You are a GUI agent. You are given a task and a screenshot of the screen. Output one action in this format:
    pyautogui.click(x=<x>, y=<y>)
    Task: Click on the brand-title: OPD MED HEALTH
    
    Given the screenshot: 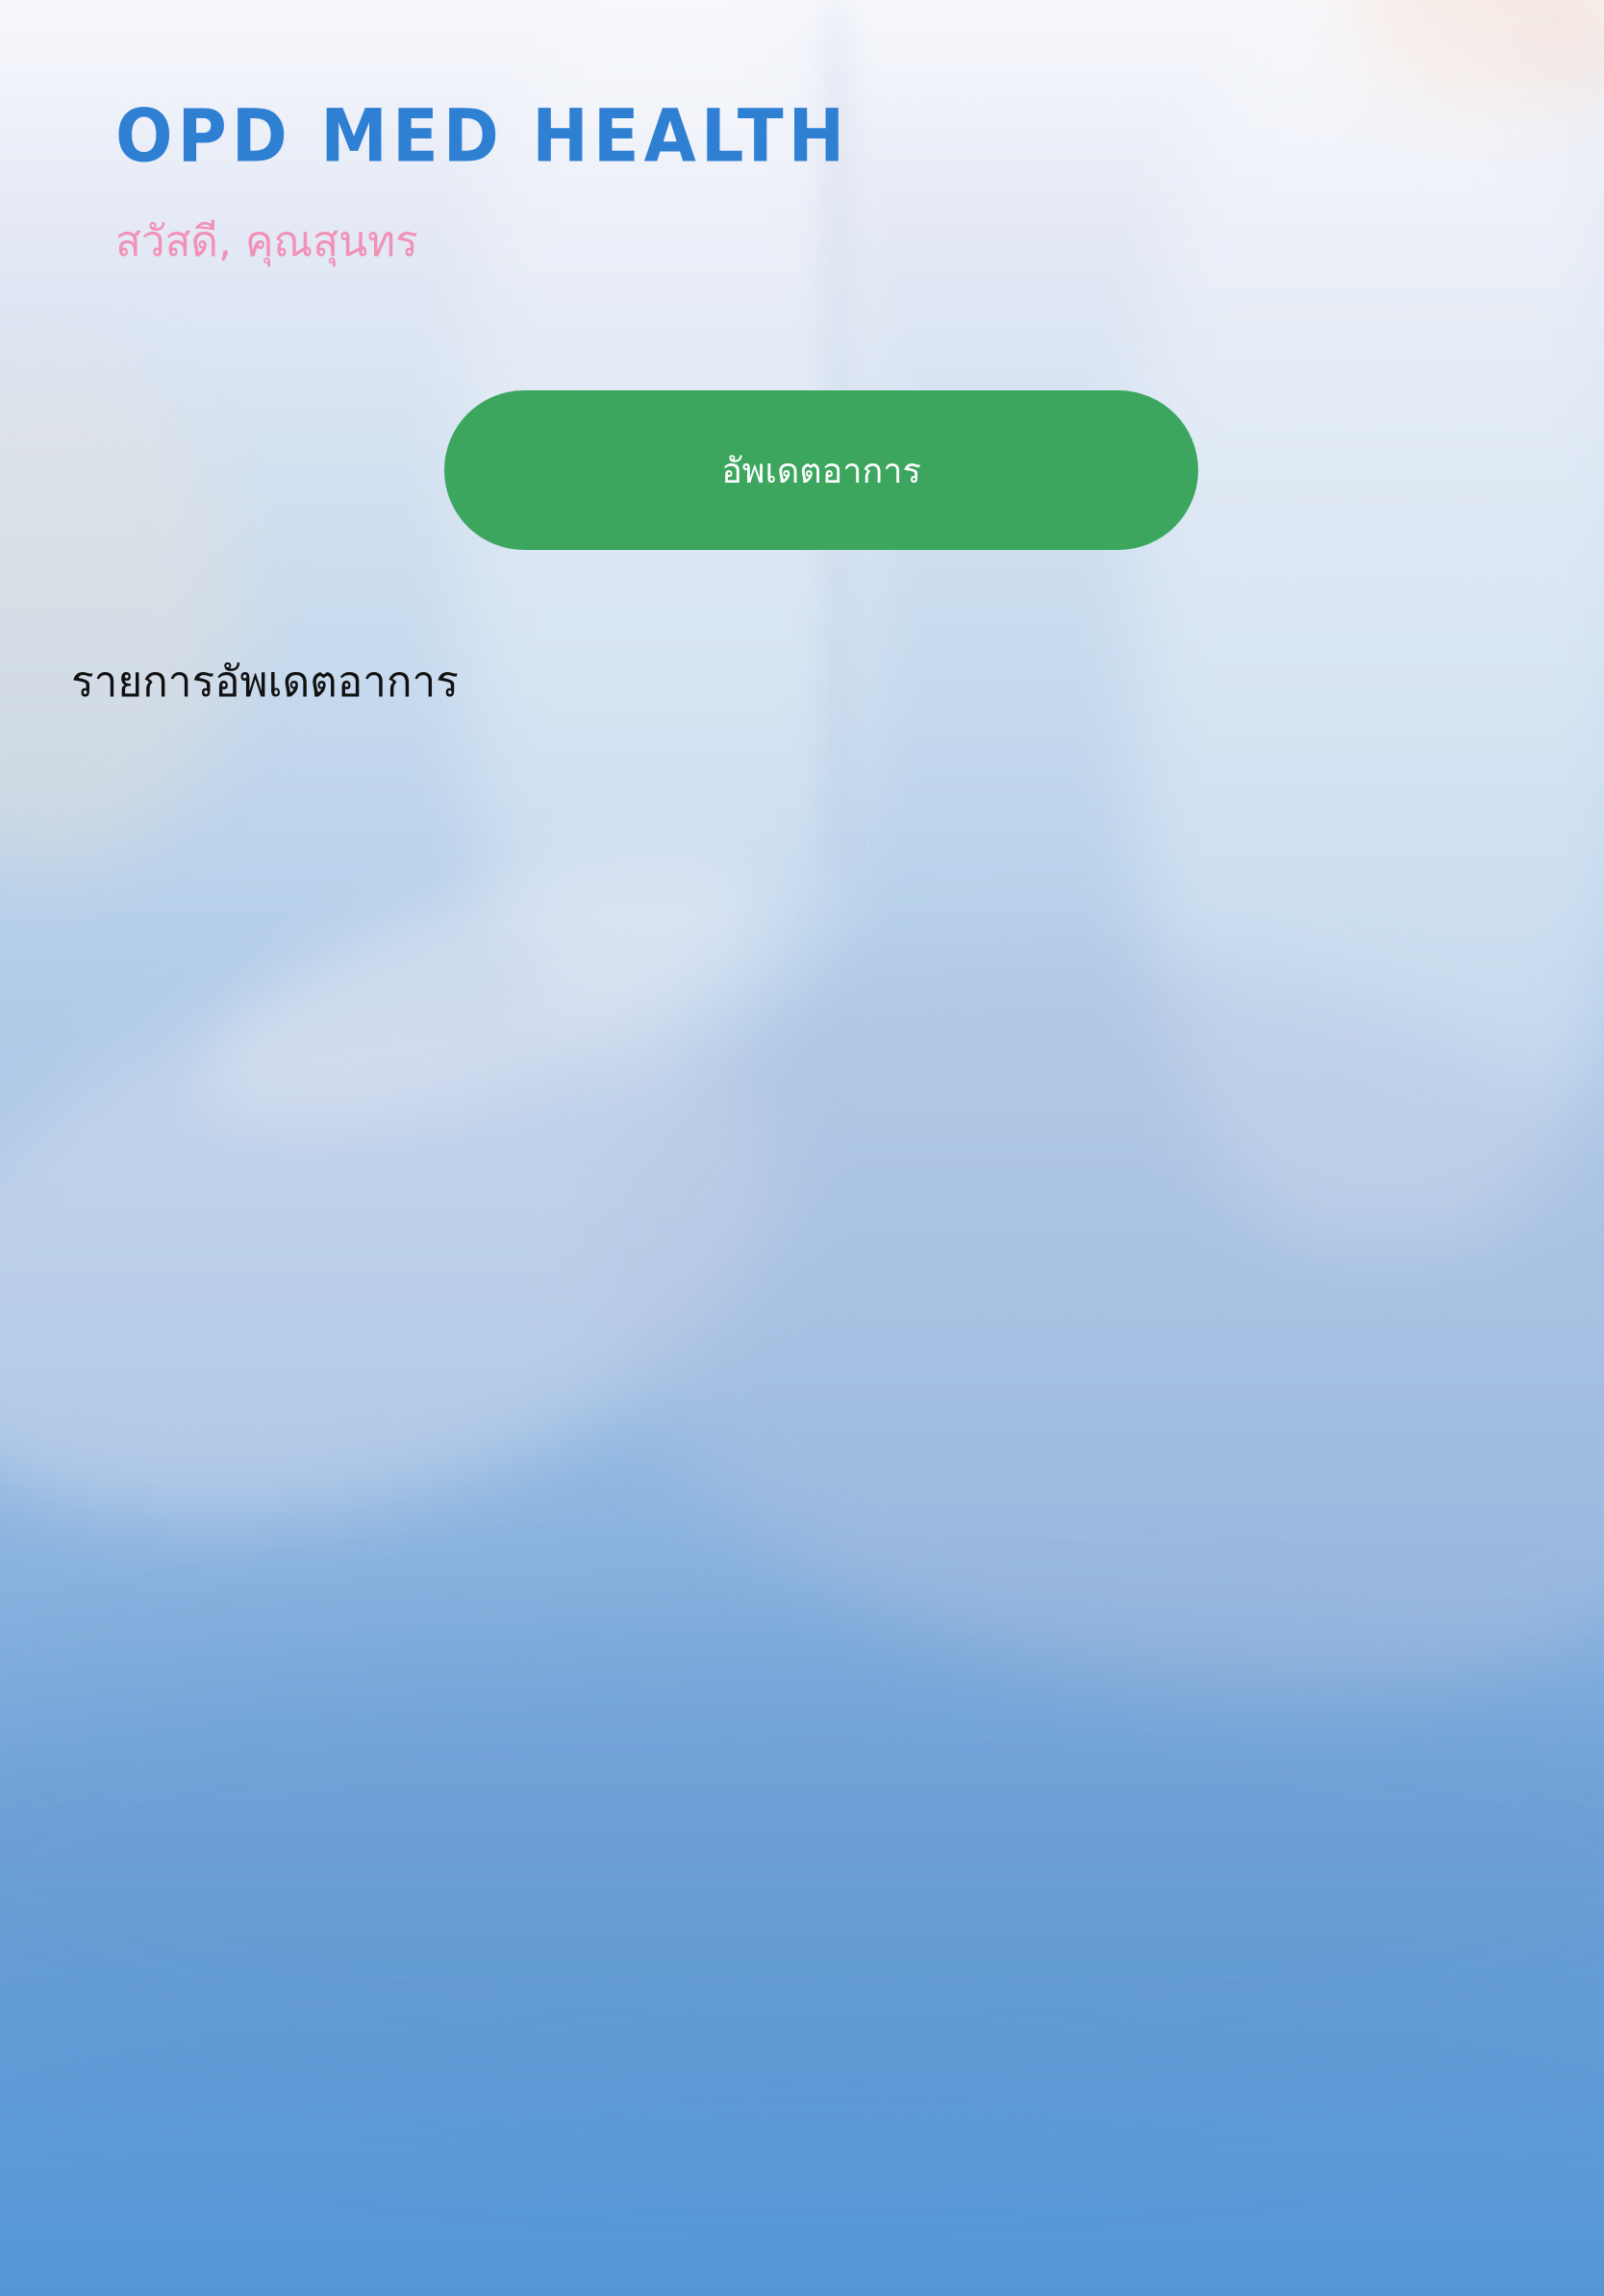 What is the action you would take?
    pyautogui.click(x=482, y=136)
    